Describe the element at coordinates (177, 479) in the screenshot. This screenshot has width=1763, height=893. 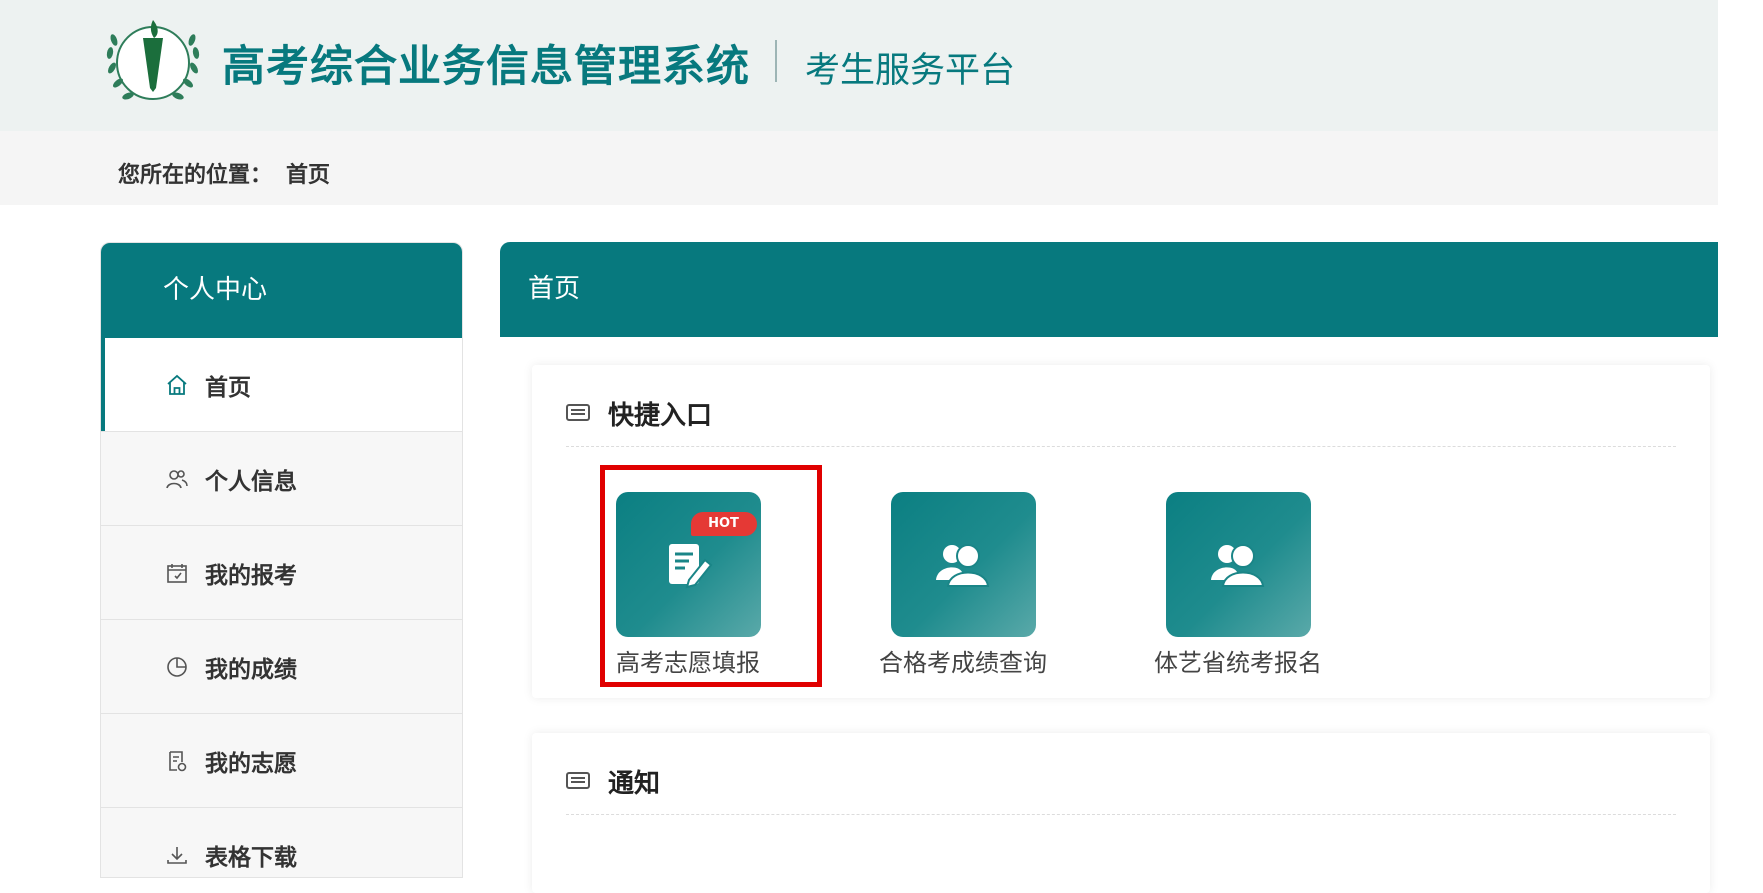
I see `people-icon` at that location.